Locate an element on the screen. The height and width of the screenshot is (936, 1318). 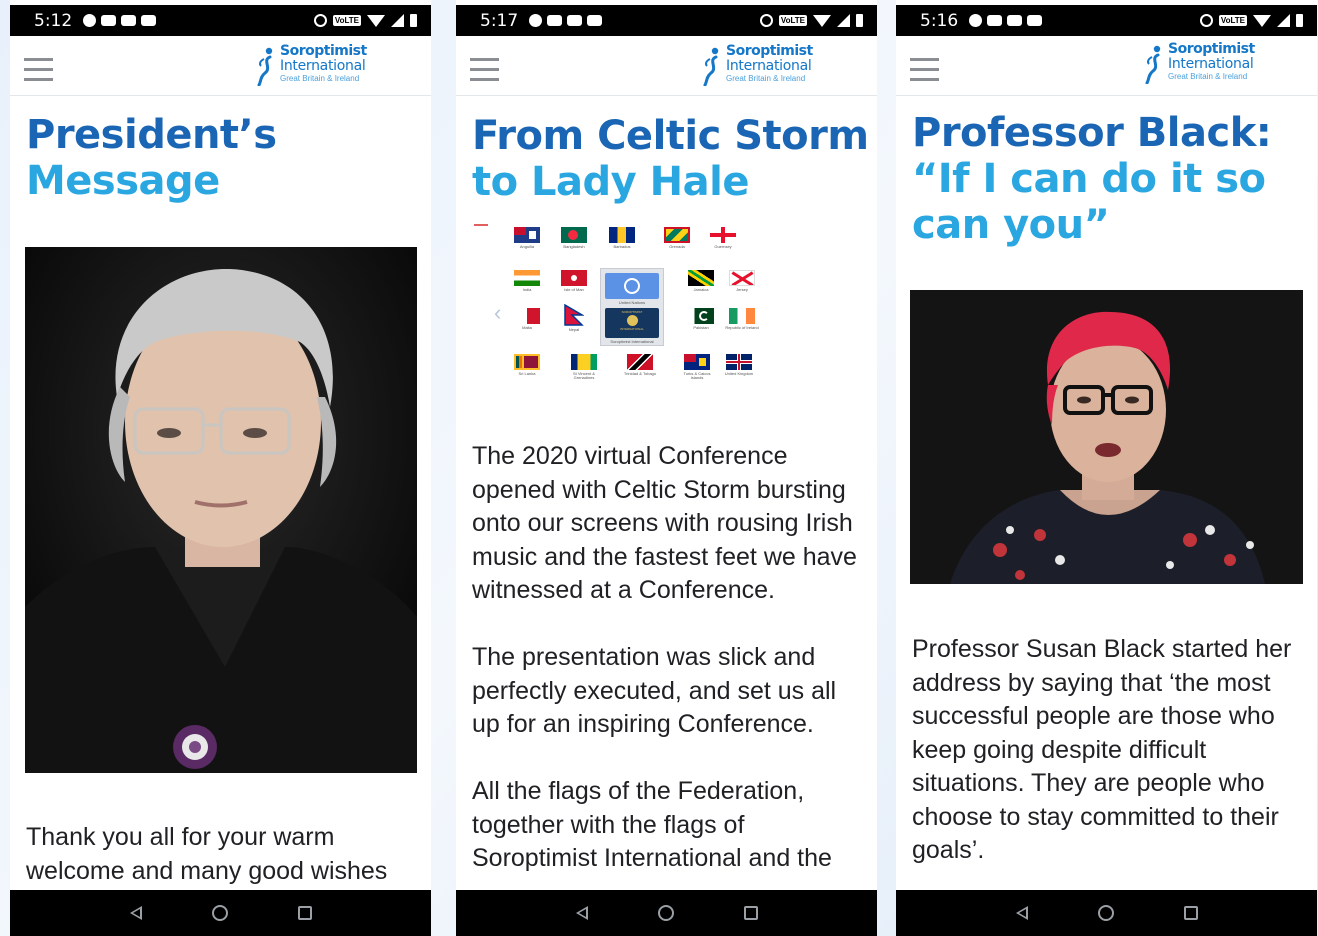
title-line: “If I can do it so is located at coordinates (1089, 179).